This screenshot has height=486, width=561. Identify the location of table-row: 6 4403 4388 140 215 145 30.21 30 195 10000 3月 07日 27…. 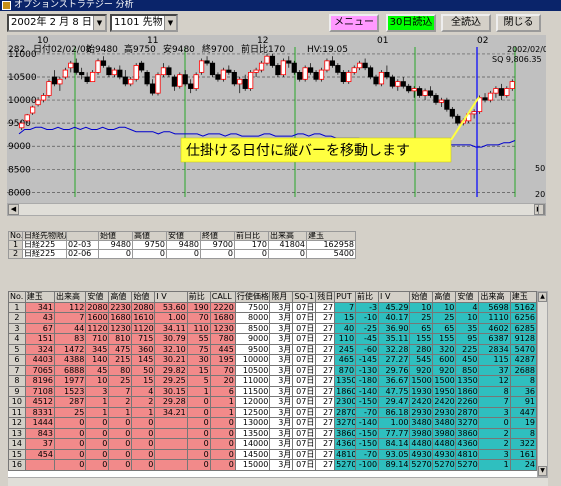
(272, 360).